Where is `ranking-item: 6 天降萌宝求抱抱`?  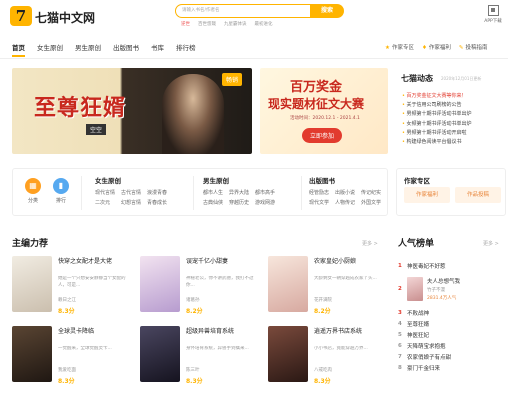 ranking-item: 6 天降萌宝求抱抱 is located at coordinates (452, 345).